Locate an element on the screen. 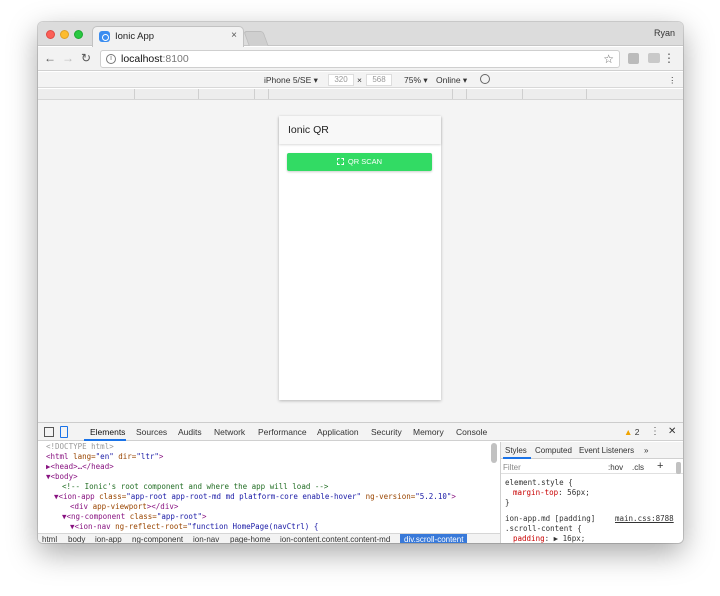 Image resolution: width=720 pixels, height=596 pixels. tab-sources: Sources is located at coordinates (151, 432).